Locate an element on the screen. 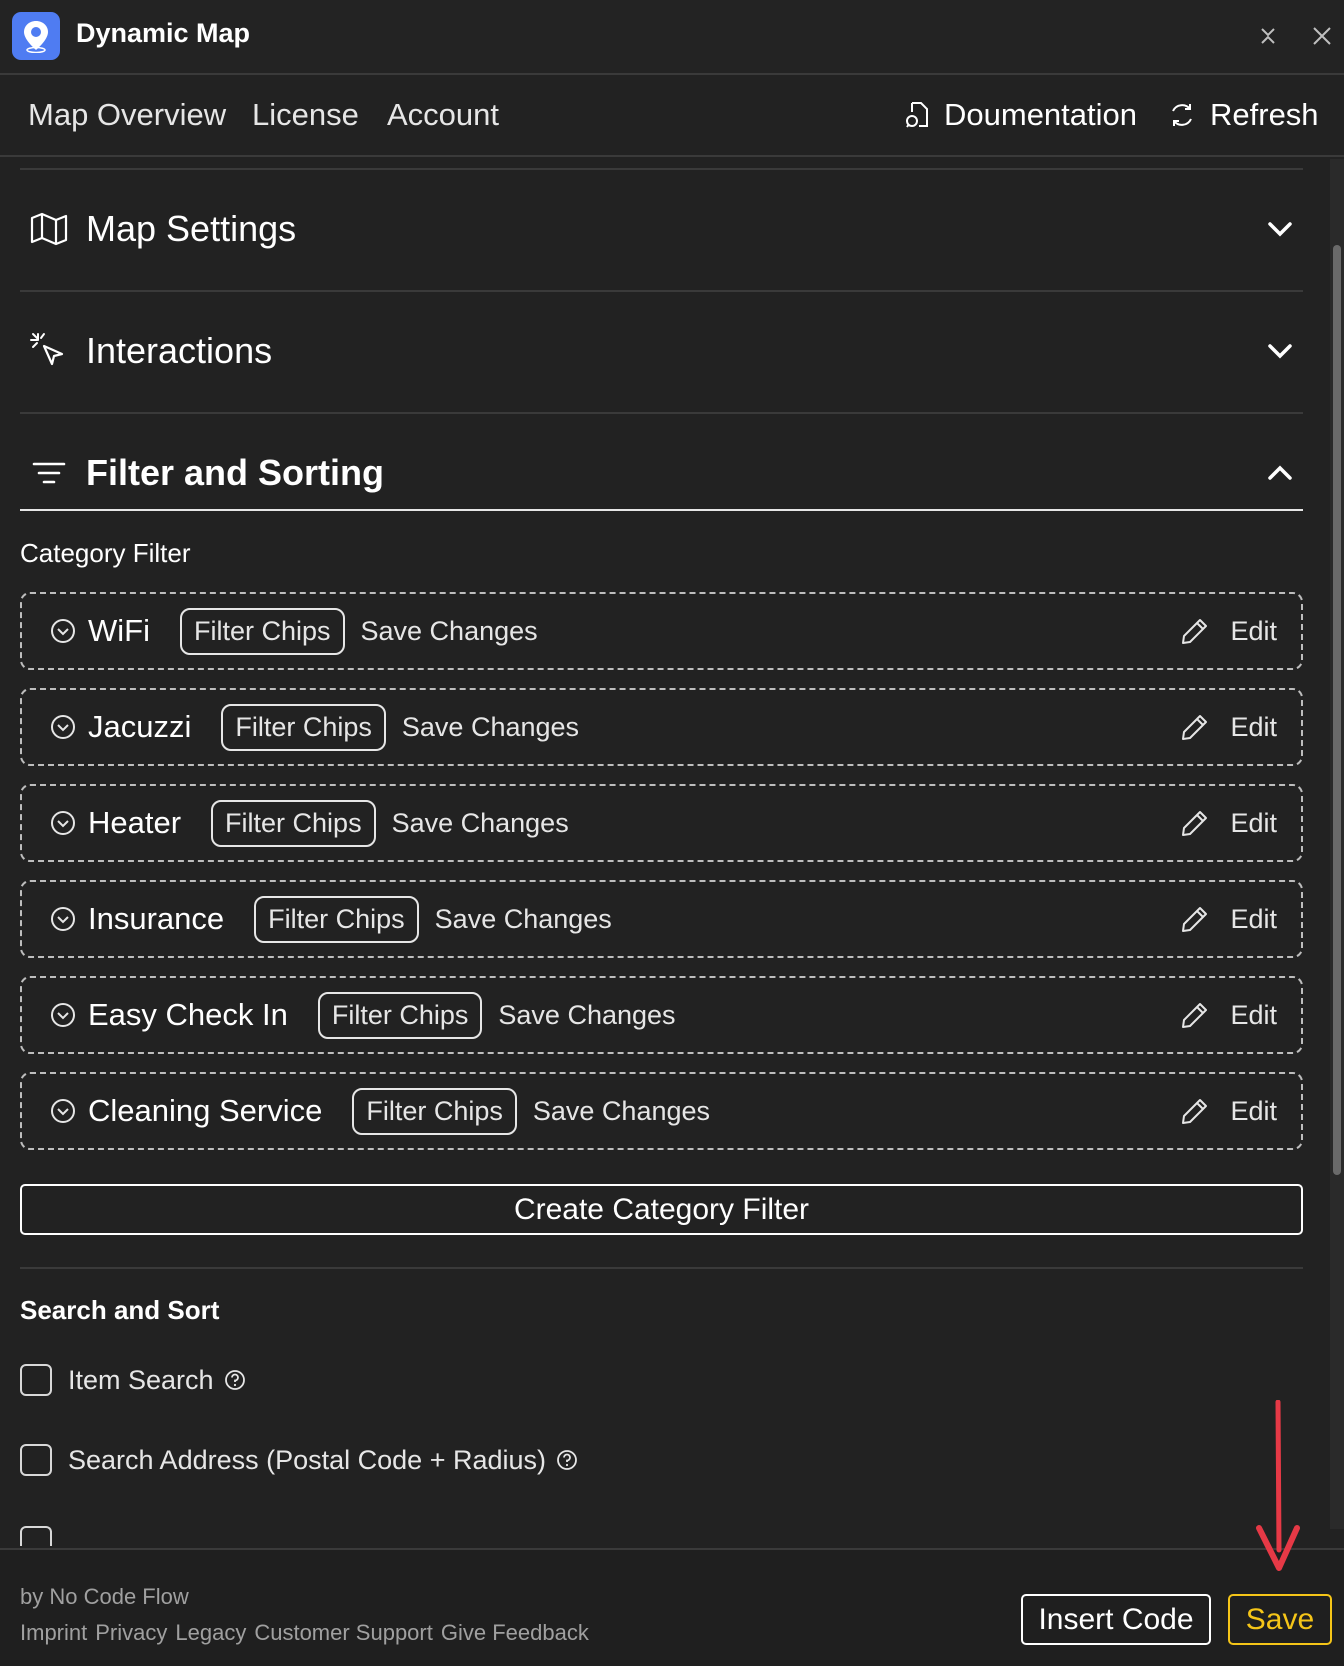 The width and height of the screenshot is (1344, 1666). create-category-filter-button: Create Category Filter is located at coordinates (661, 1209).